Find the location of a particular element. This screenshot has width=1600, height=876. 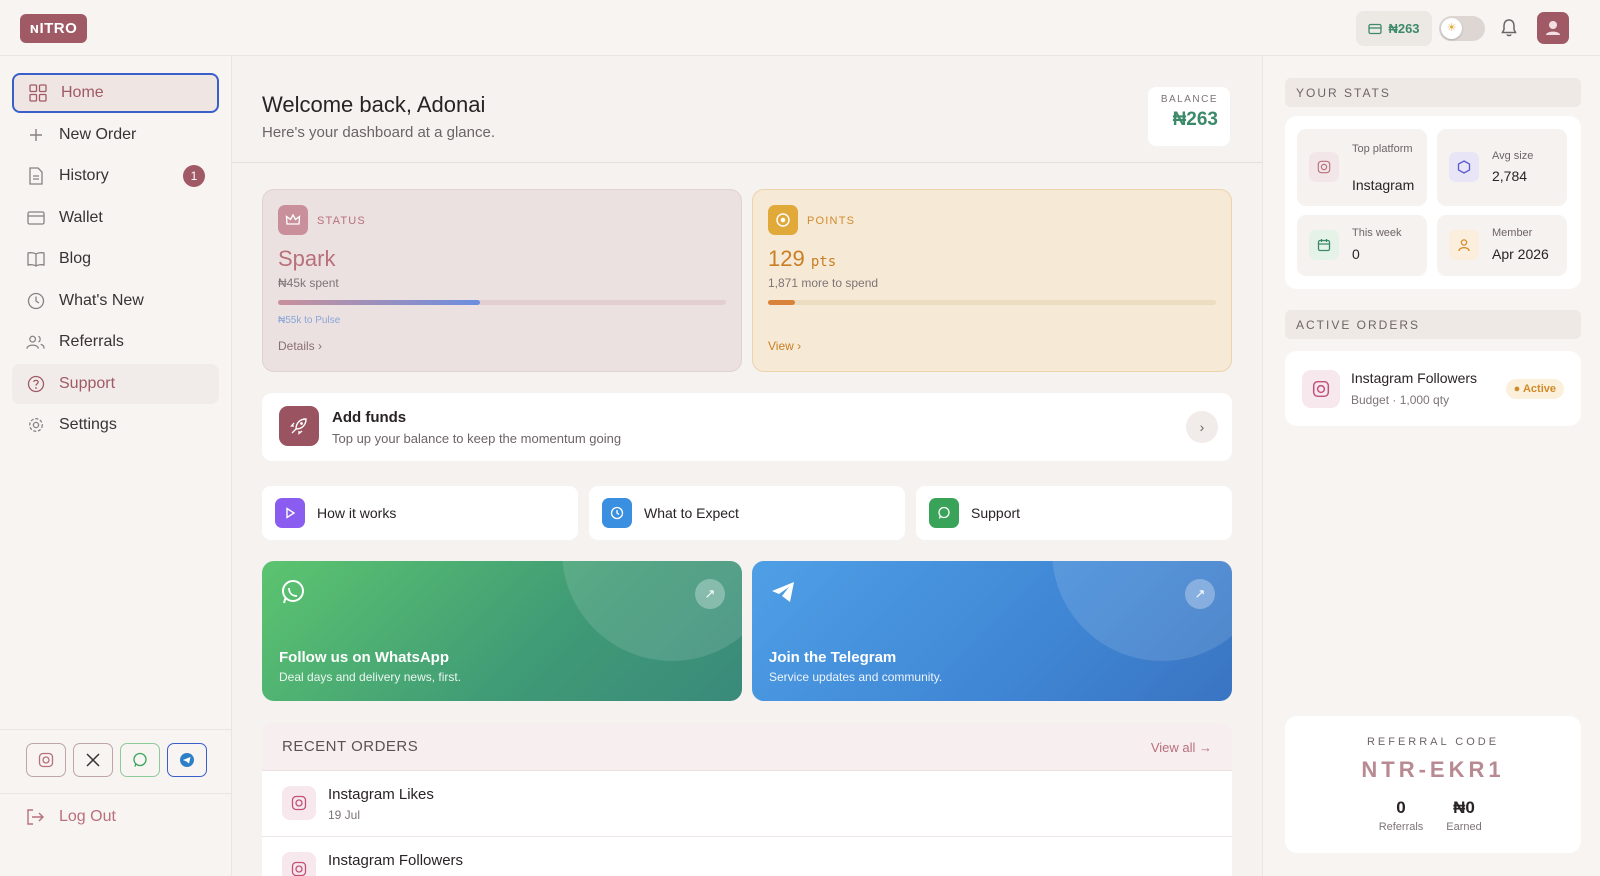

points-progress-fill is located at coordinates (781, 302).